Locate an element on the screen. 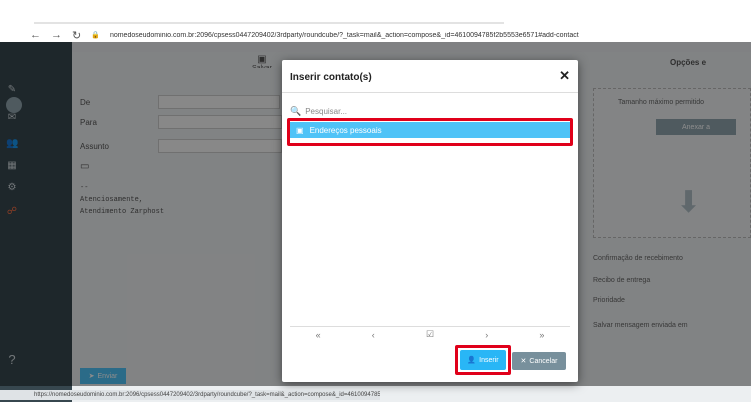  last-page-button: » is located at coordinates (541, 335).